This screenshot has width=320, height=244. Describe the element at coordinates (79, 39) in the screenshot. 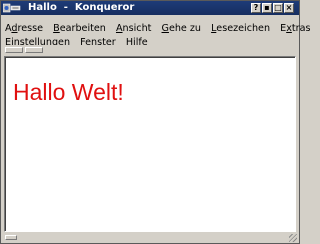

I see `menu-row-2: Einstellungen Fenster Hilfe` at that location.